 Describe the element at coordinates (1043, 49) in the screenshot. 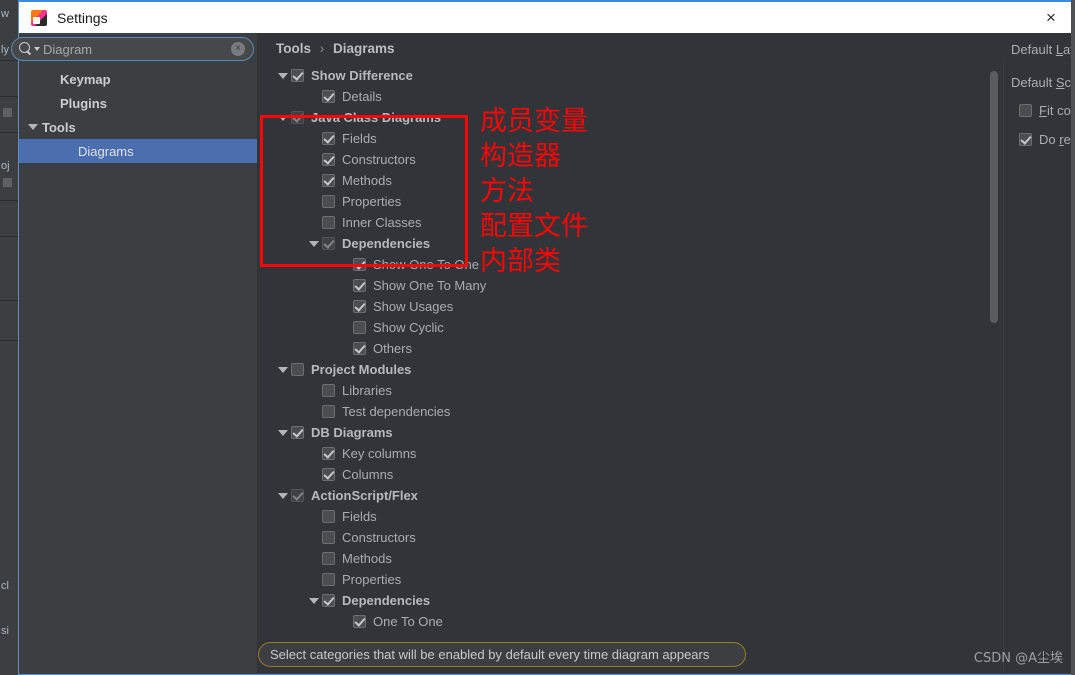

I see `default-layout-label: Default Layout:` at that location.